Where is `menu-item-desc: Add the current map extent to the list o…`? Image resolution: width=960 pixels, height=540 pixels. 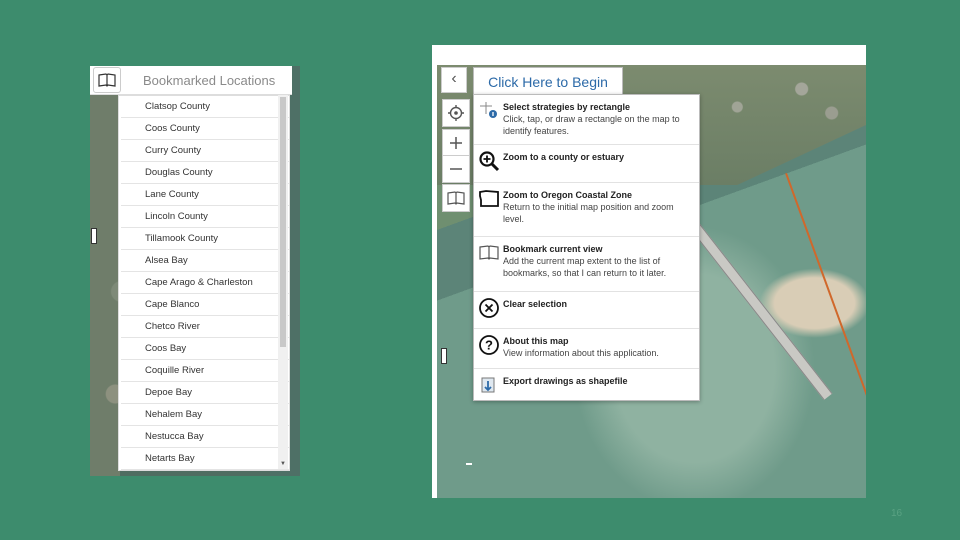
menu-item-desc: Add the current map extent to the list o… is located at coordinates (585, 267).